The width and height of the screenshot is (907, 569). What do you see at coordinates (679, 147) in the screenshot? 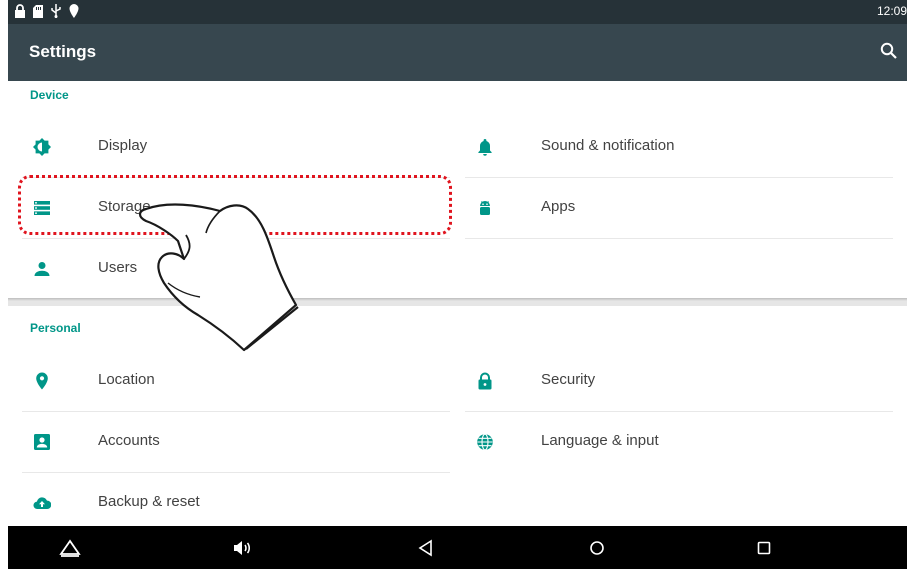
I see `settings-item-sound: Sound & notification` at bounding box center [679, 147].